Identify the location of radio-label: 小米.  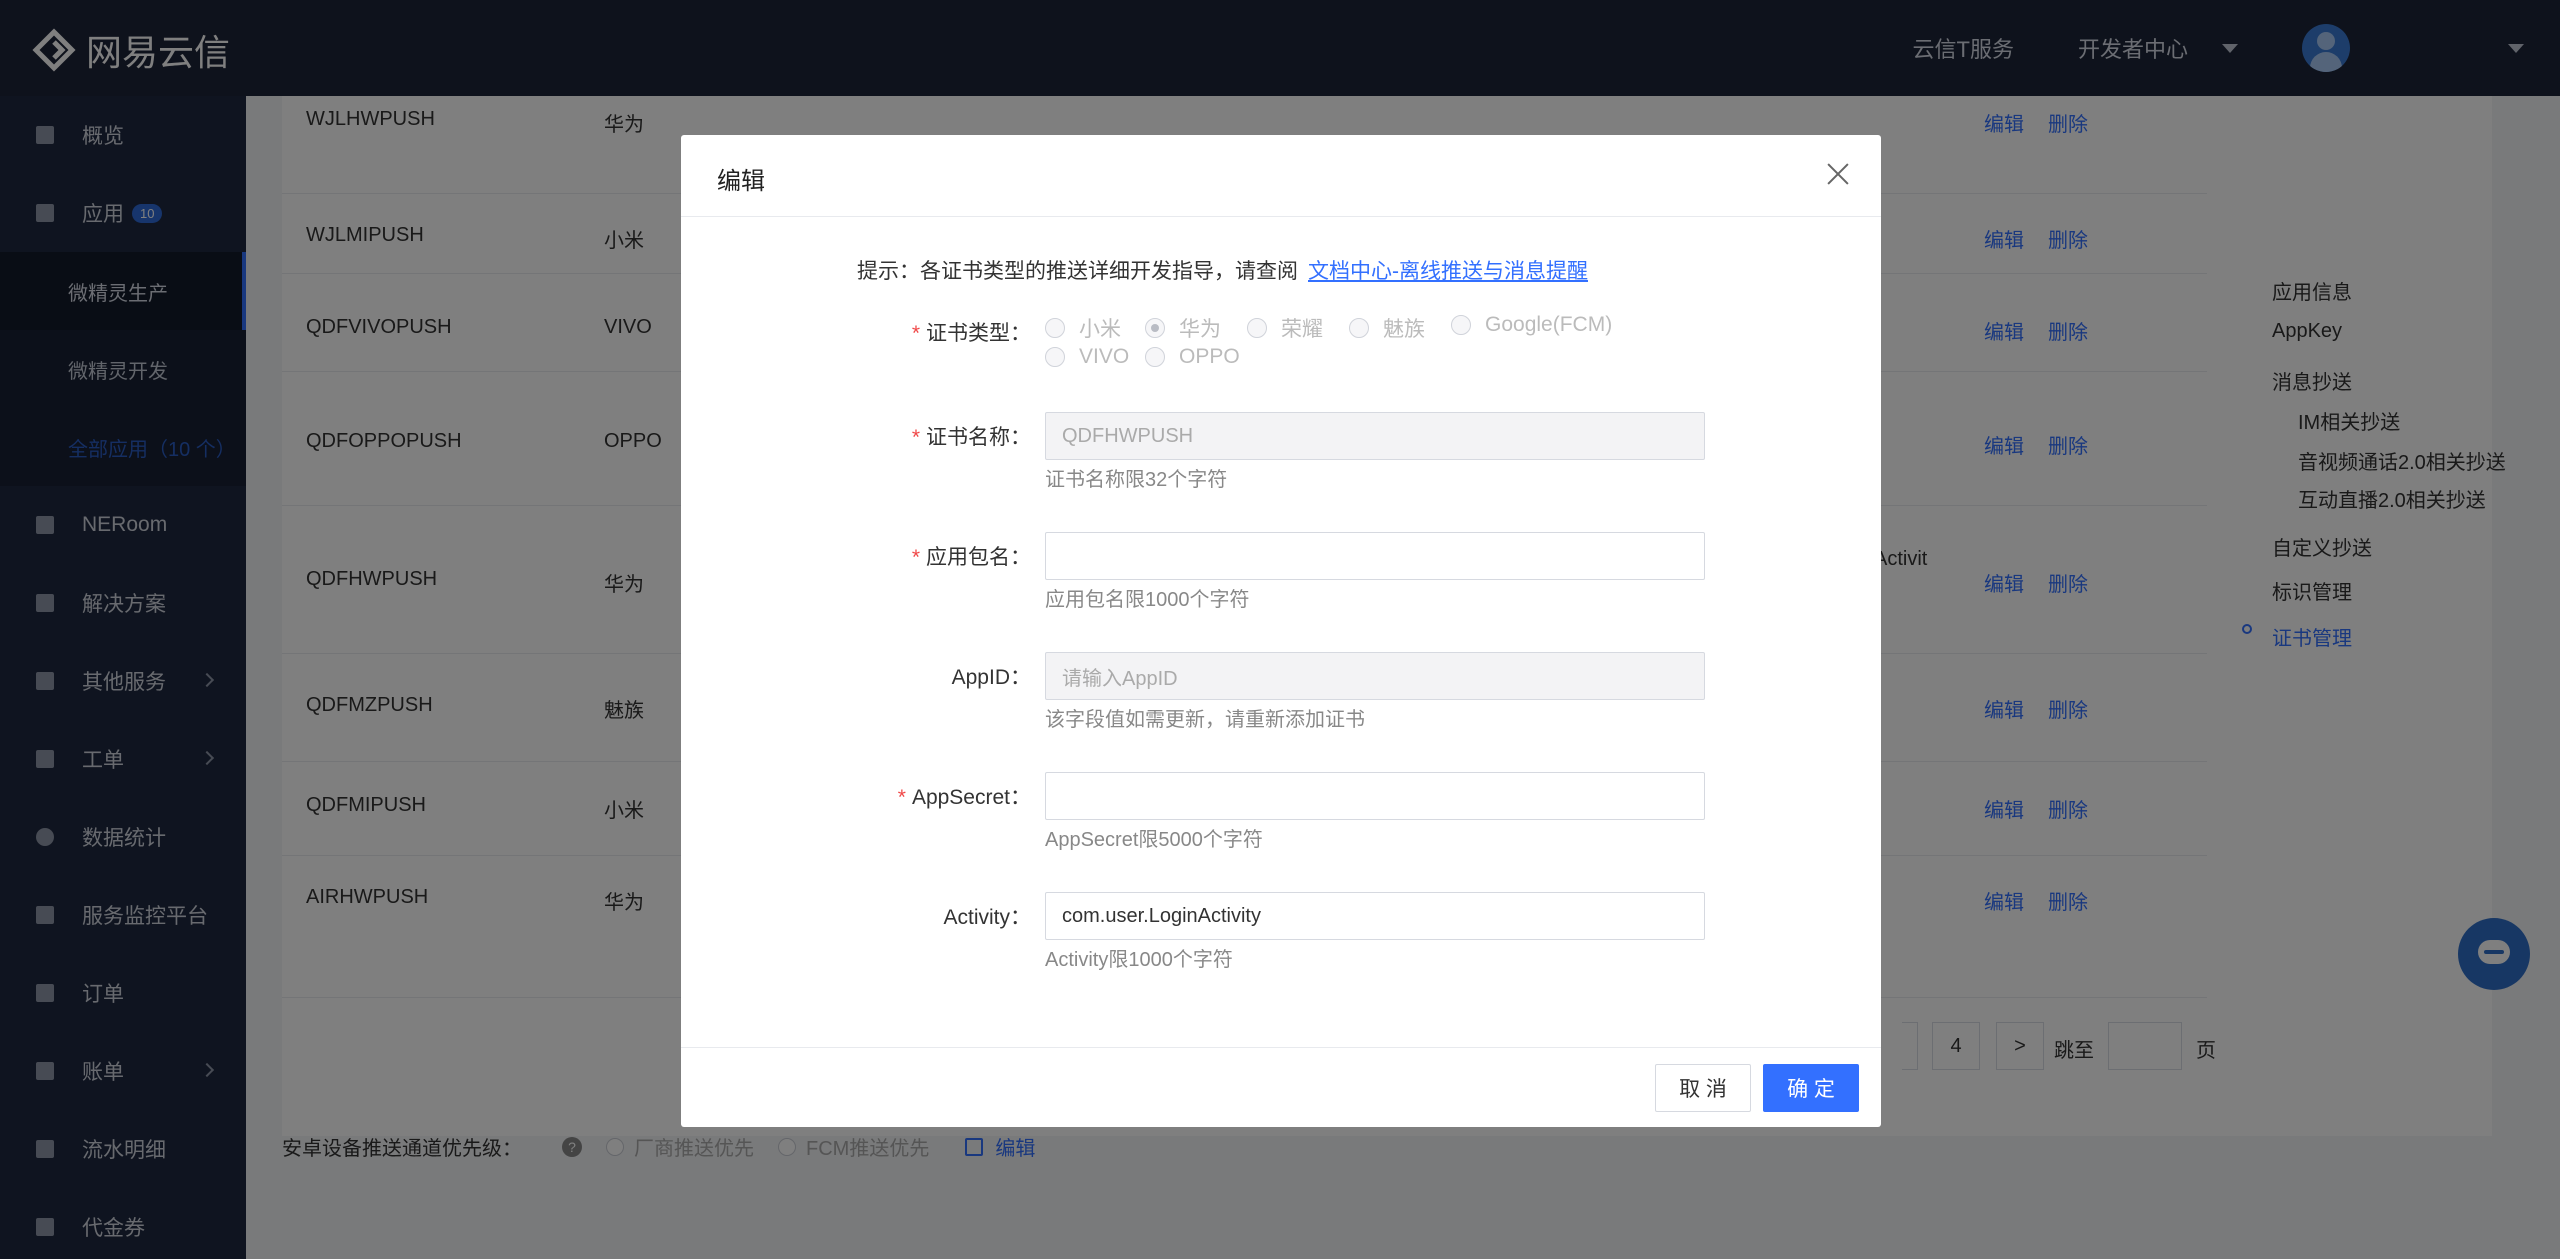
(1100, 329).